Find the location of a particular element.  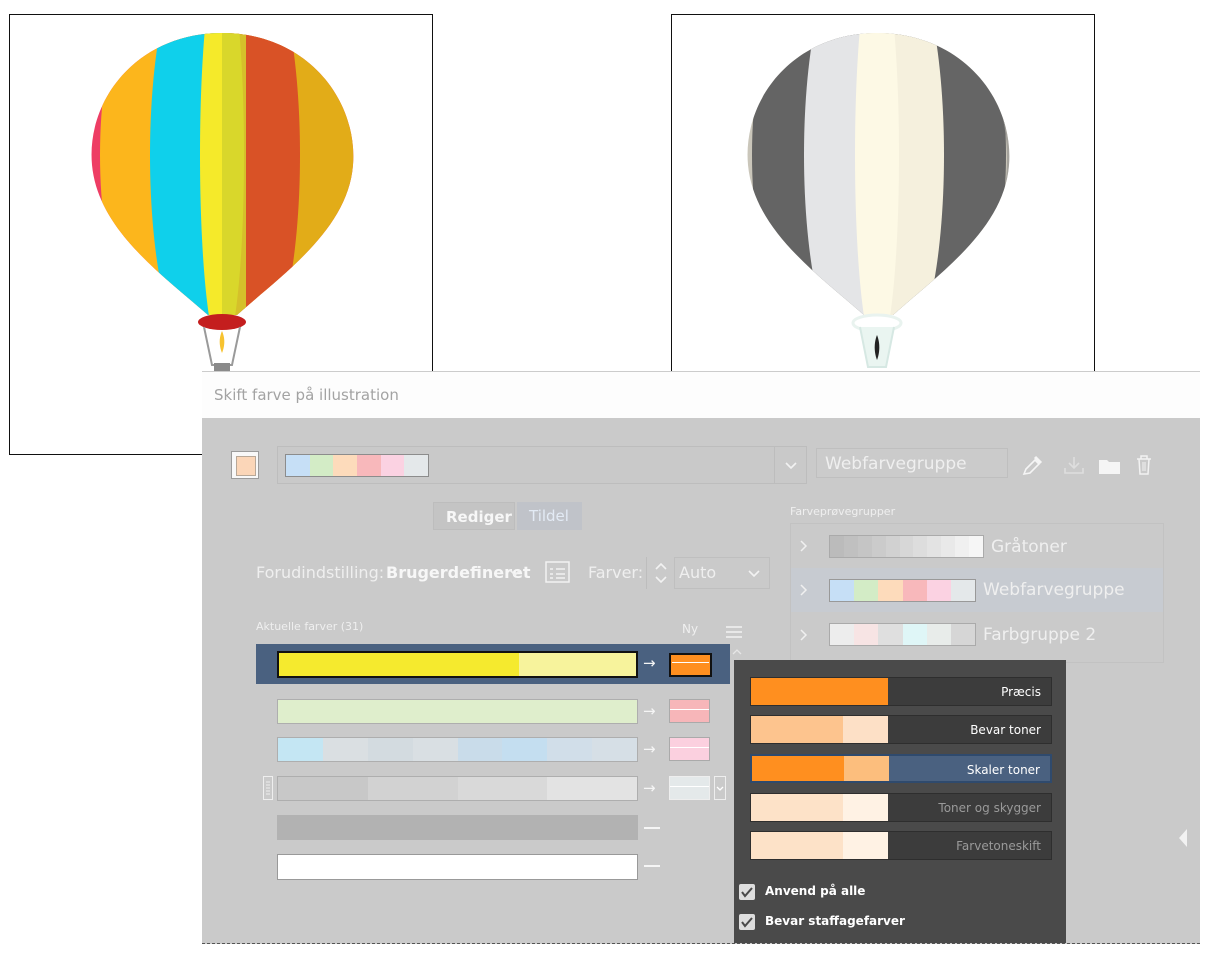

colors-count-dropdown: Auto is located at coordinates (722, 573).